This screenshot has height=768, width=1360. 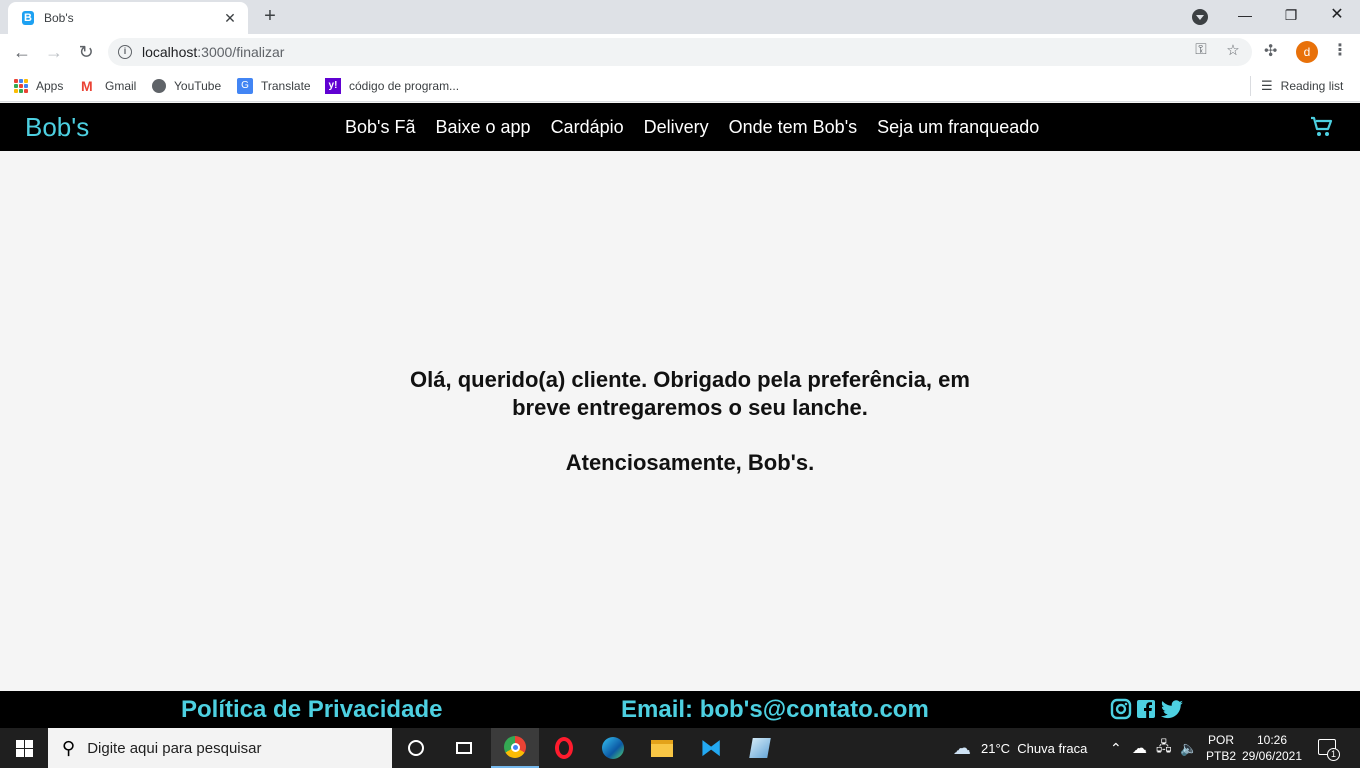 I want to click on chevron-up-icon: ⌃, so click(x=1116, y=747).